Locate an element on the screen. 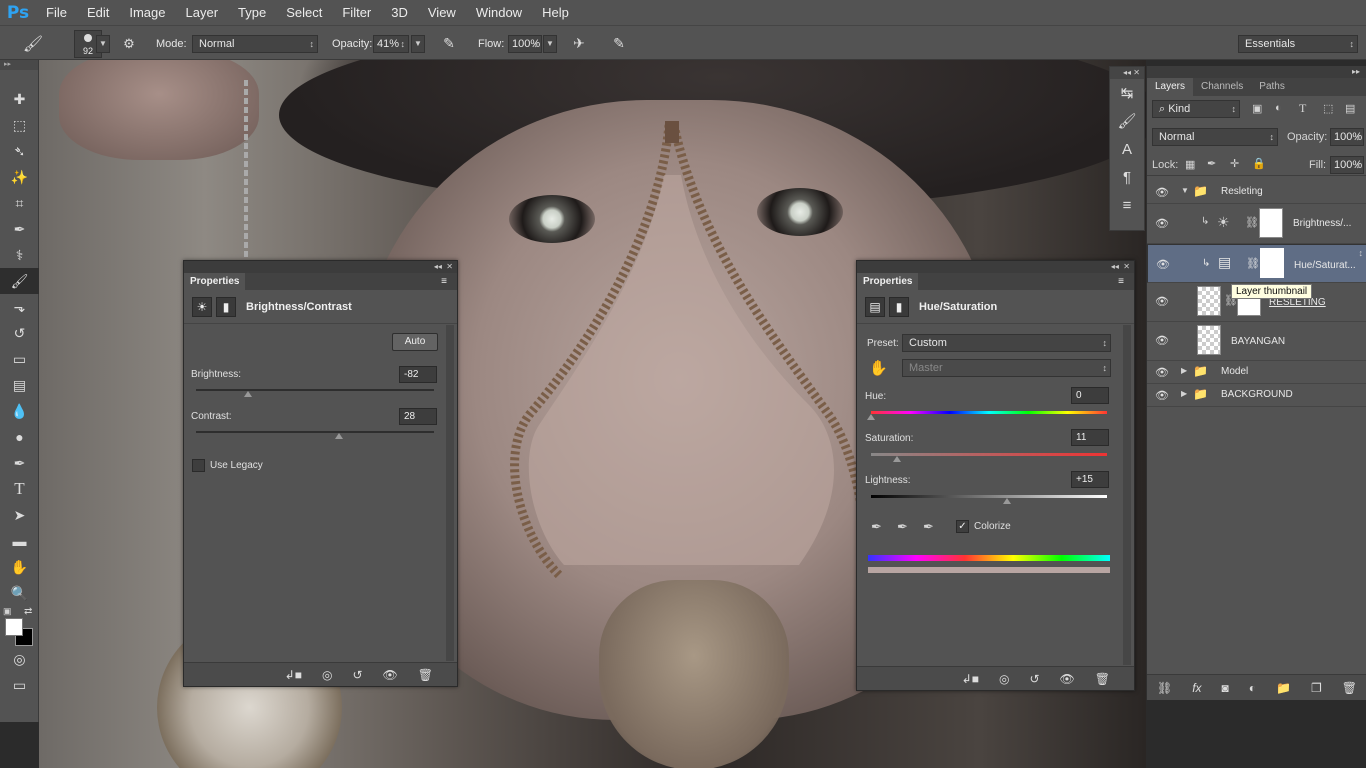 The width and height of the screenshot is (1366, 768). brightness-input: -82 is located at coordinates (418, 374).